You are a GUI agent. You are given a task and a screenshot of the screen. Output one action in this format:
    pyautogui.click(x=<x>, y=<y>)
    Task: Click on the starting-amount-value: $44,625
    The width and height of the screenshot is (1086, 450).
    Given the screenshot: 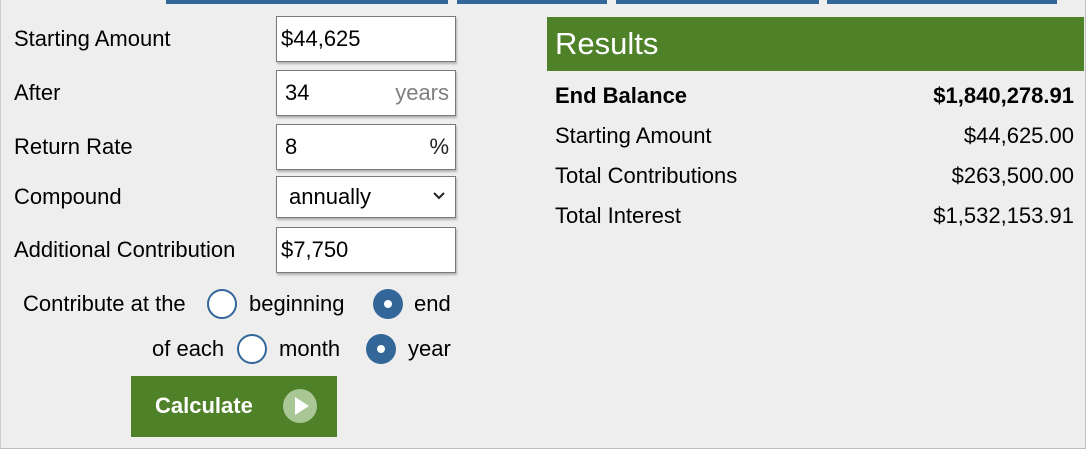 What is the action you would take?
    pyautogui.click(x=321, y=38)
    